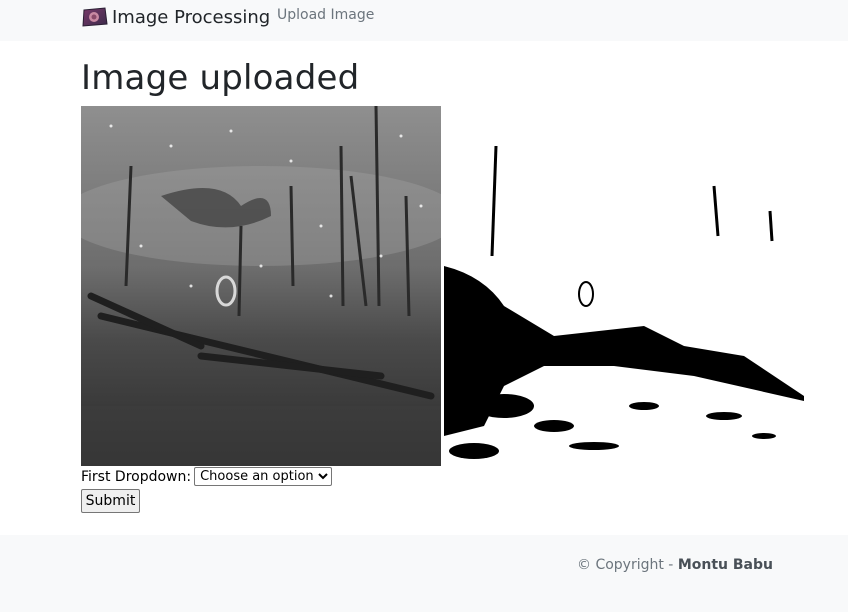 This screenshot has width=848, height=612. I want to click on copyright-prefix: © Copyright -, so click(625, 565).